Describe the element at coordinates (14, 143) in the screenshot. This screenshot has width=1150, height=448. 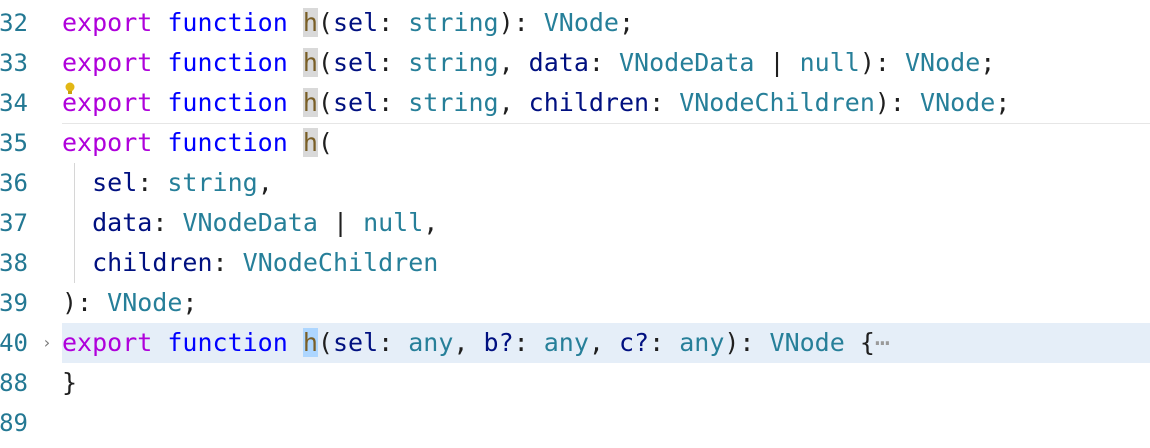
I see `line-number: 35` at that location.